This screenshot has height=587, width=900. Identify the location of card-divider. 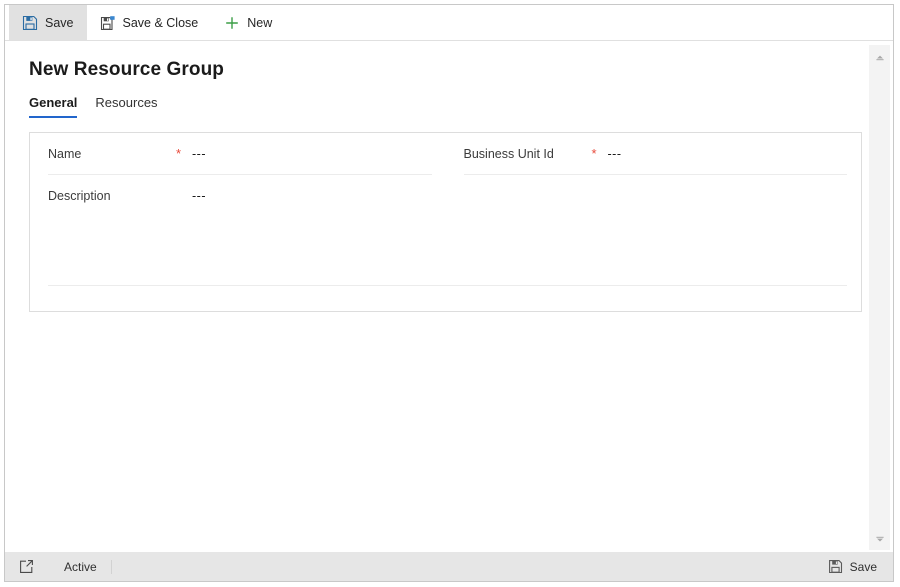
(447, 285).